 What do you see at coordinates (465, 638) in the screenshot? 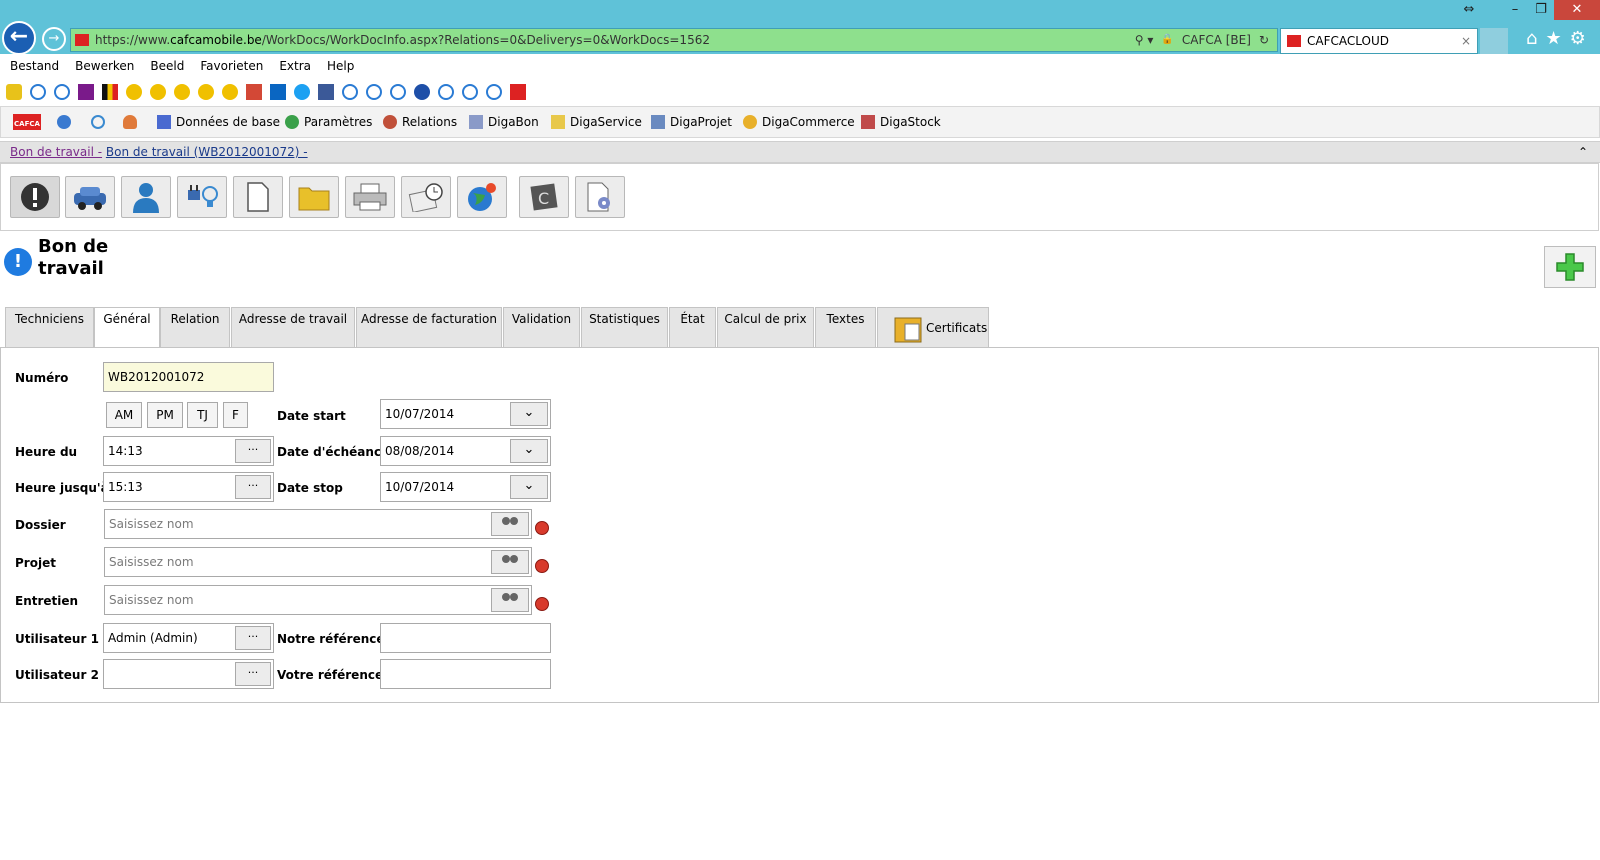
I see `notre-reference-input` at bounding box center [465, 638].